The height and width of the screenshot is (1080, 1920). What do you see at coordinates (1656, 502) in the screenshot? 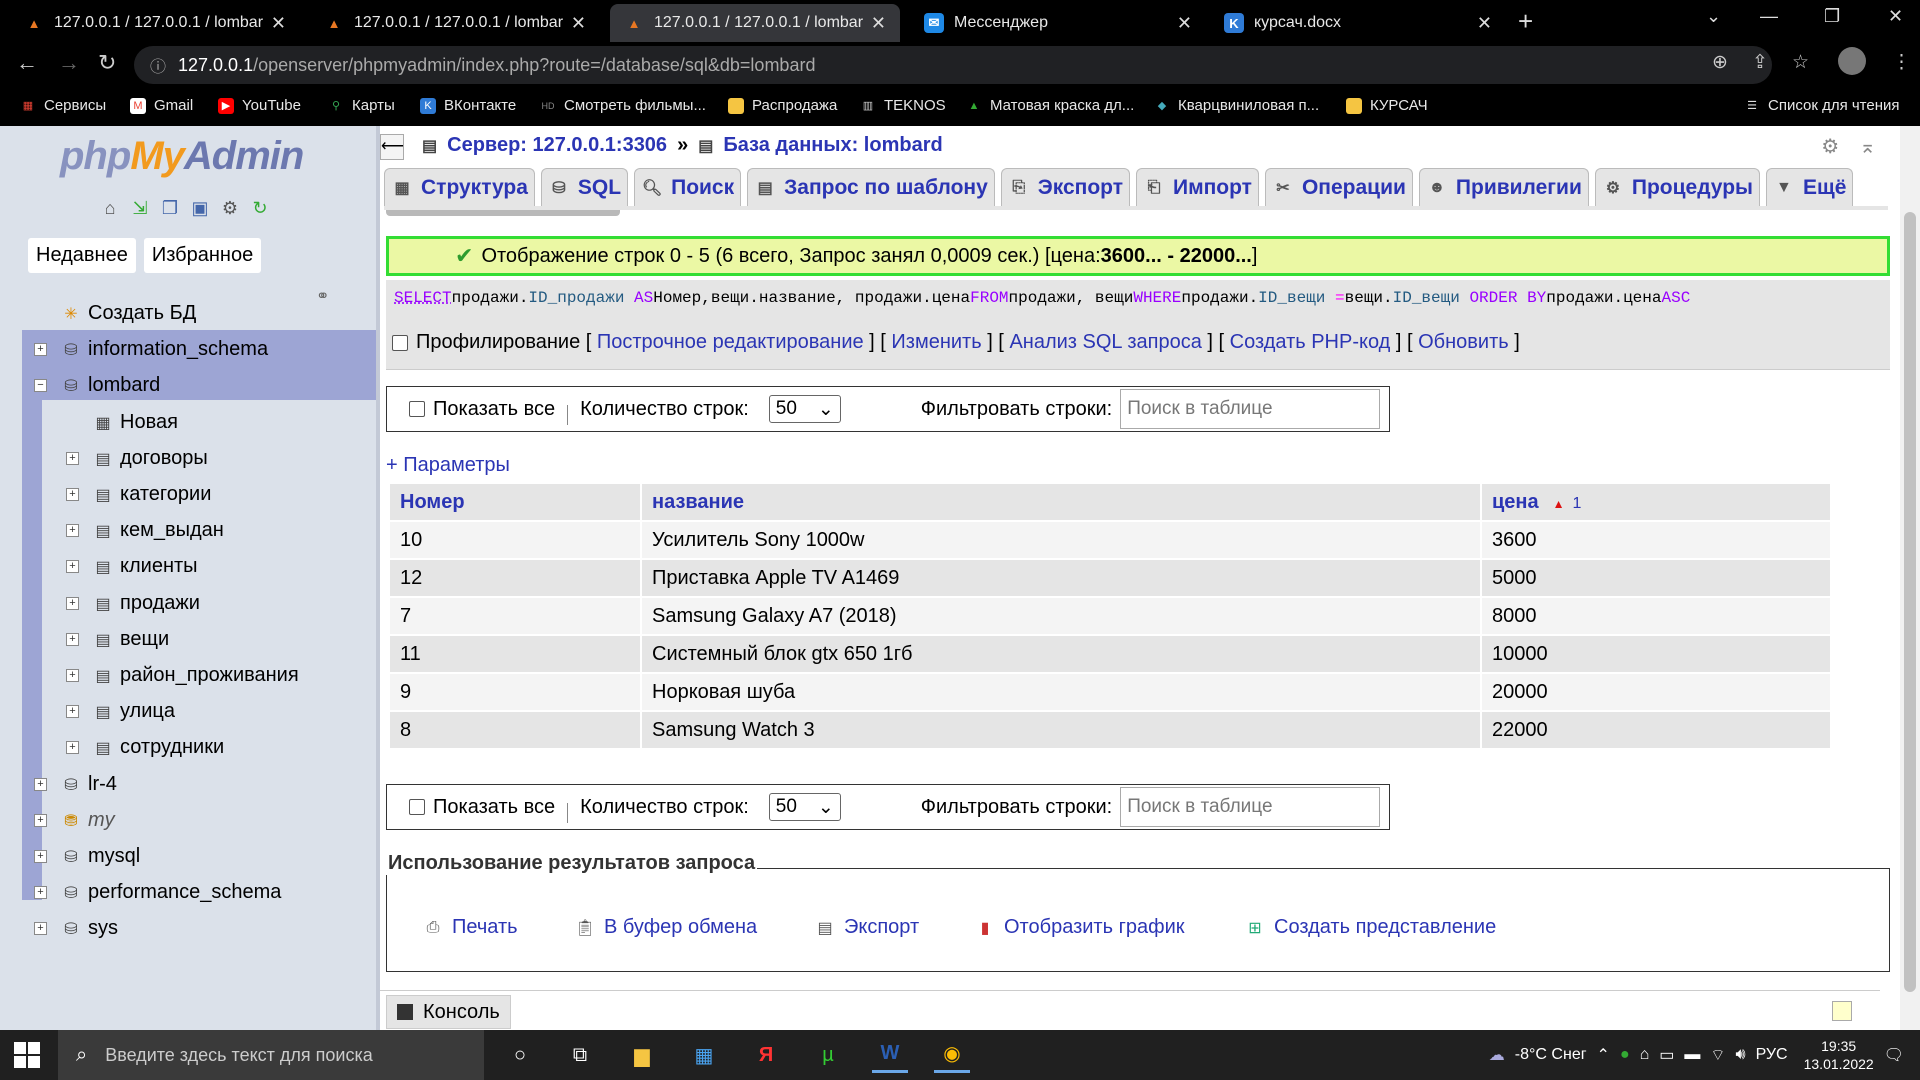
I see `column-header-price: цена ▲ 1` at bounding box center [1656, 502].